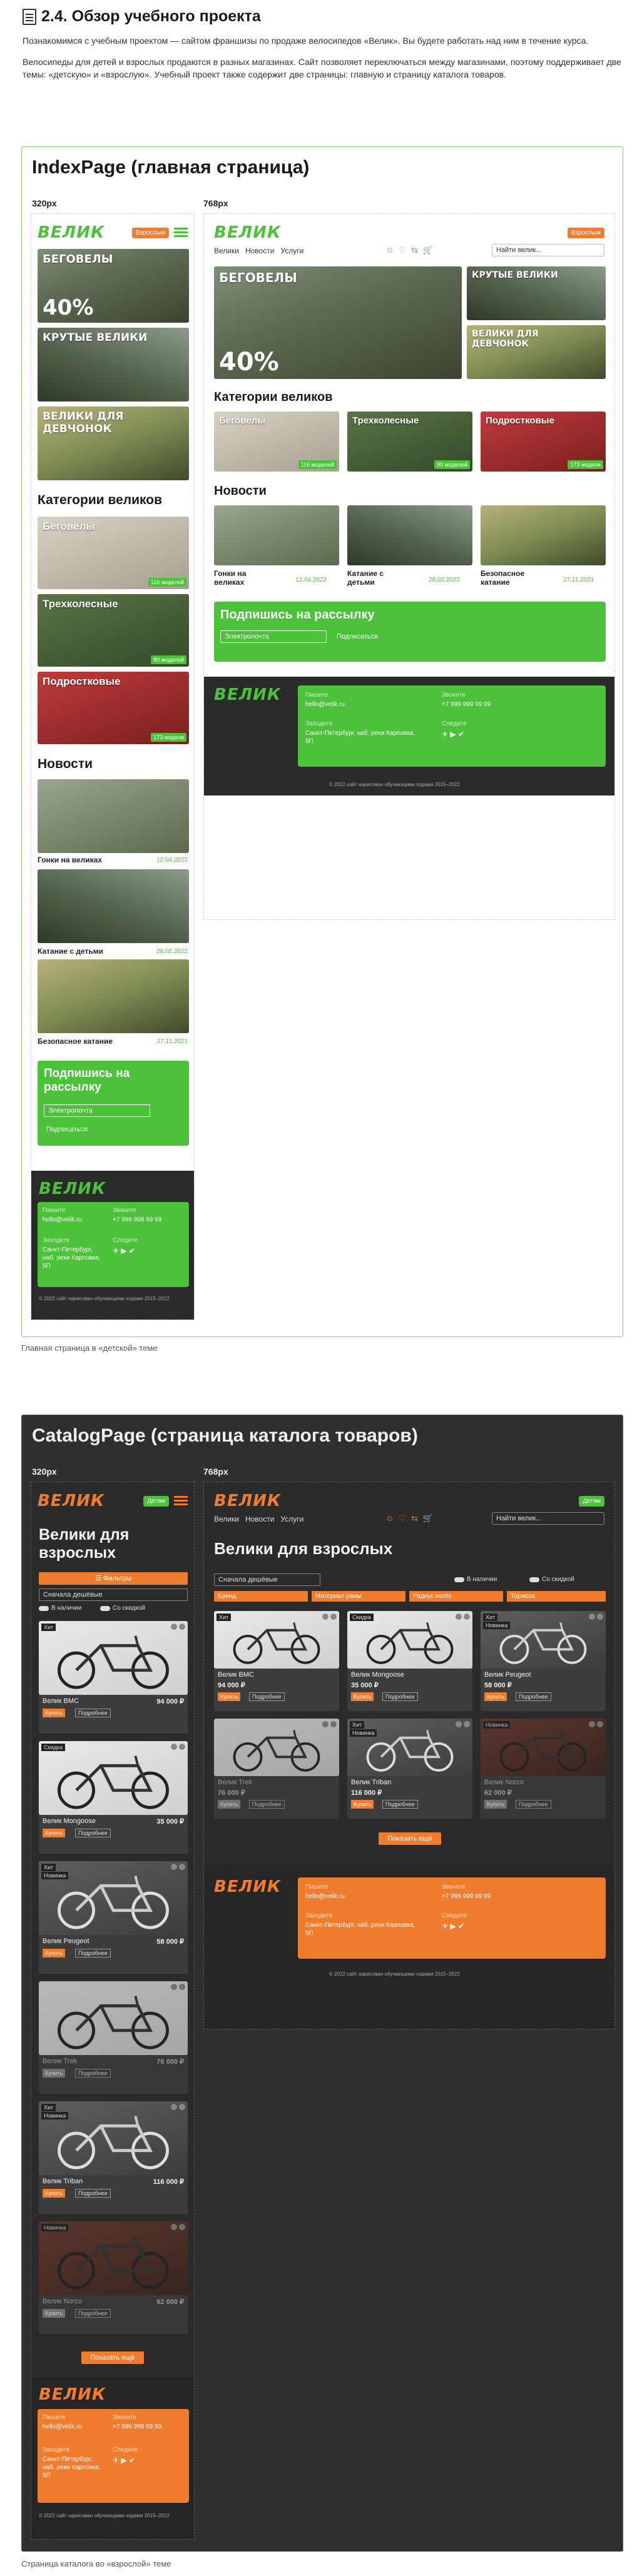 This screenshot has width=642, height=2576. Describe the element at coordinates (227, 251) in the screenshot. I see `nav-bikes: Велики` at that location.